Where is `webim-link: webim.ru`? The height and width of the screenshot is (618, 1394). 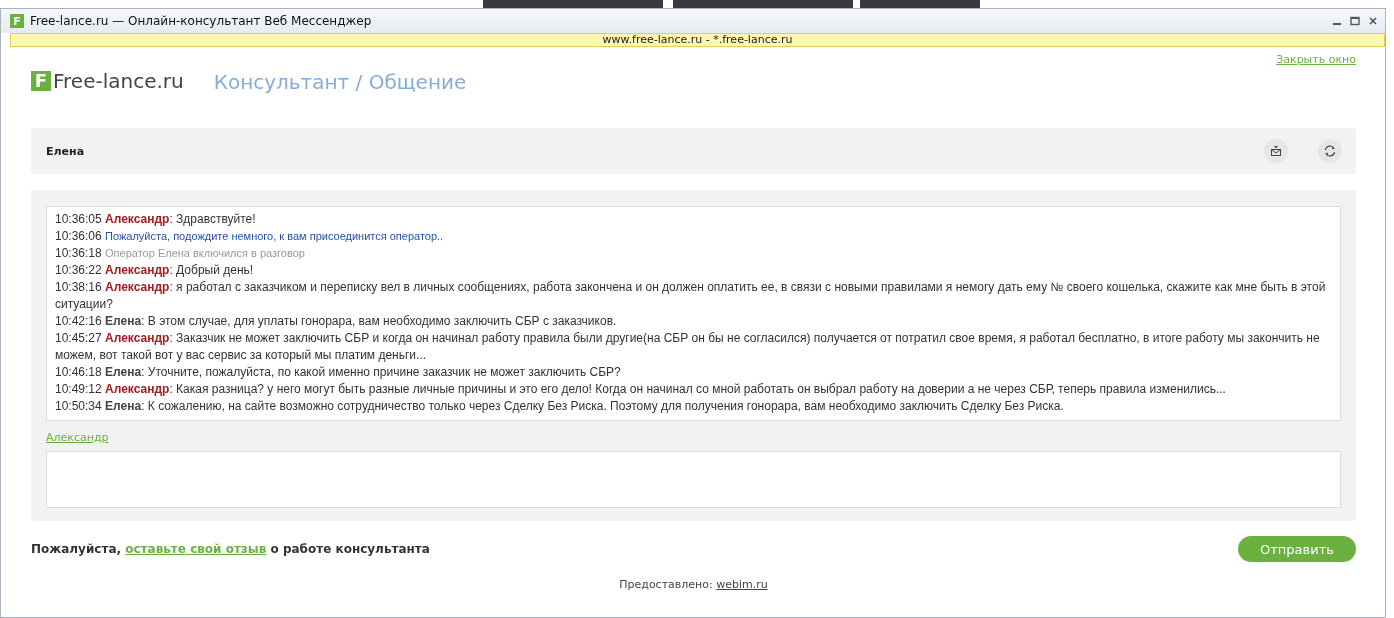 webim-link: webim.ru is located at coordinates (742, 584).